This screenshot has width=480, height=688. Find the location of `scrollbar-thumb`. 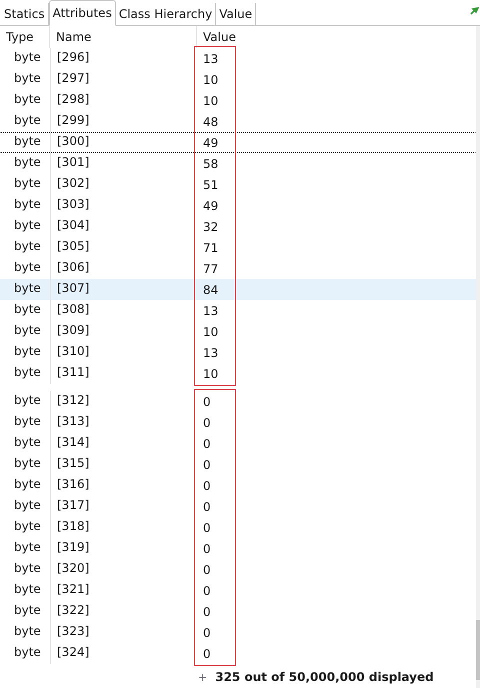

scrollbar-thumb is located at coordinates (478, 650).